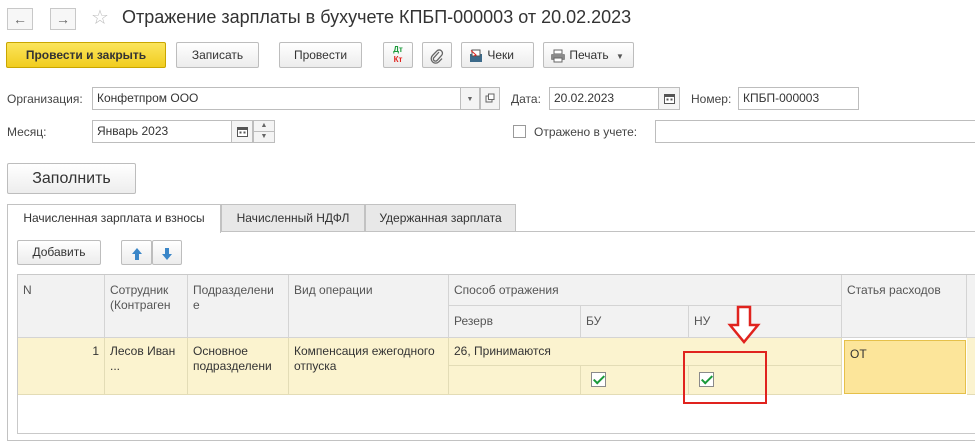 The height and width of the screenshot is (441, 975). Describe the element at coordinates (515, 322) in the screenshot. I see `col-header-reserve: Резерв` at that location.